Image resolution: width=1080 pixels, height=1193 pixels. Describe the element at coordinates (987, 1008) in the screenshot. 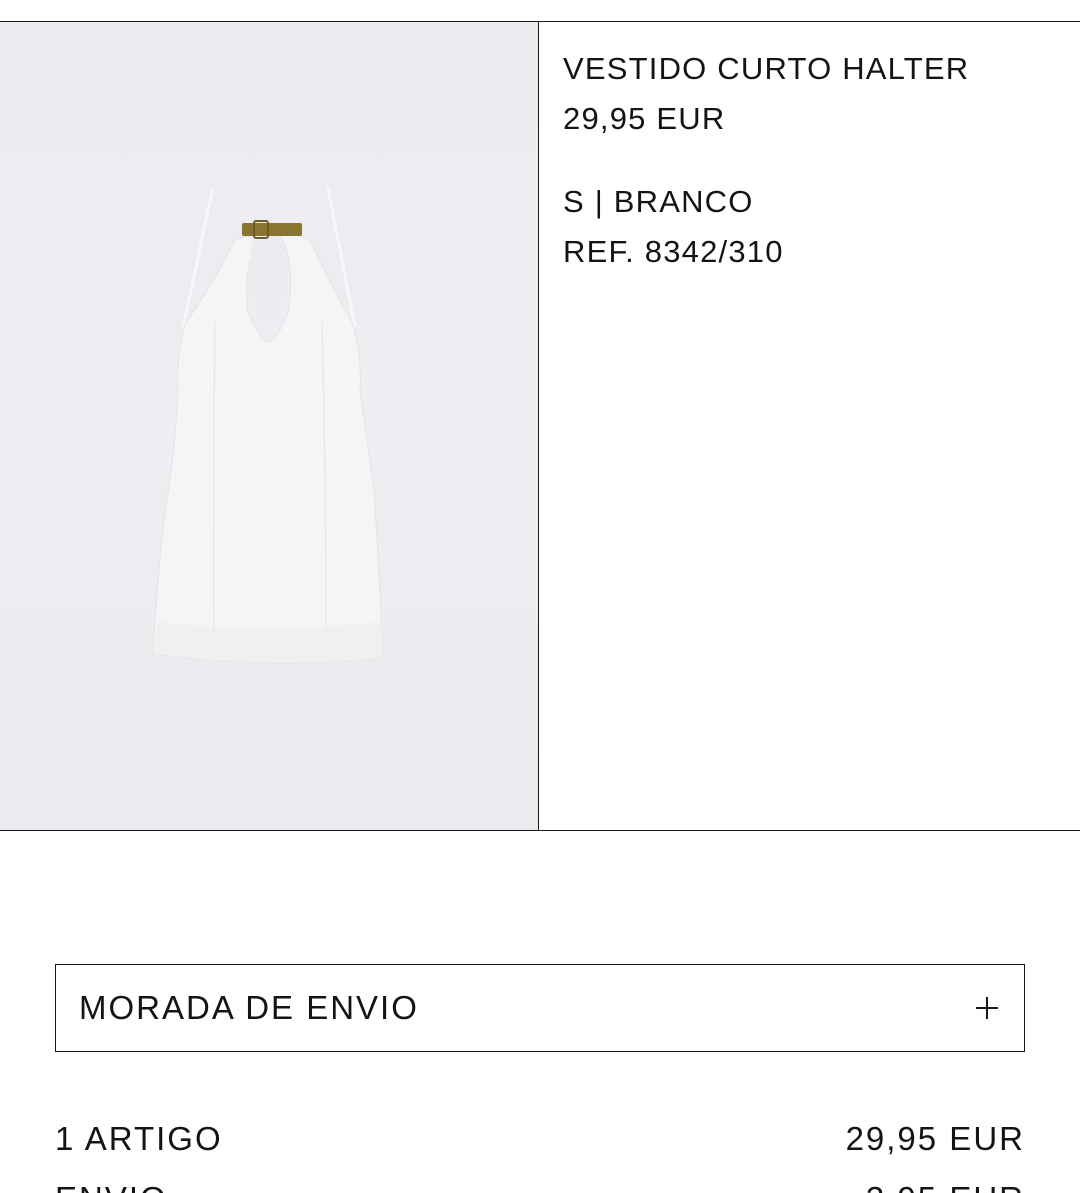

I see `plus-icon` at that location.